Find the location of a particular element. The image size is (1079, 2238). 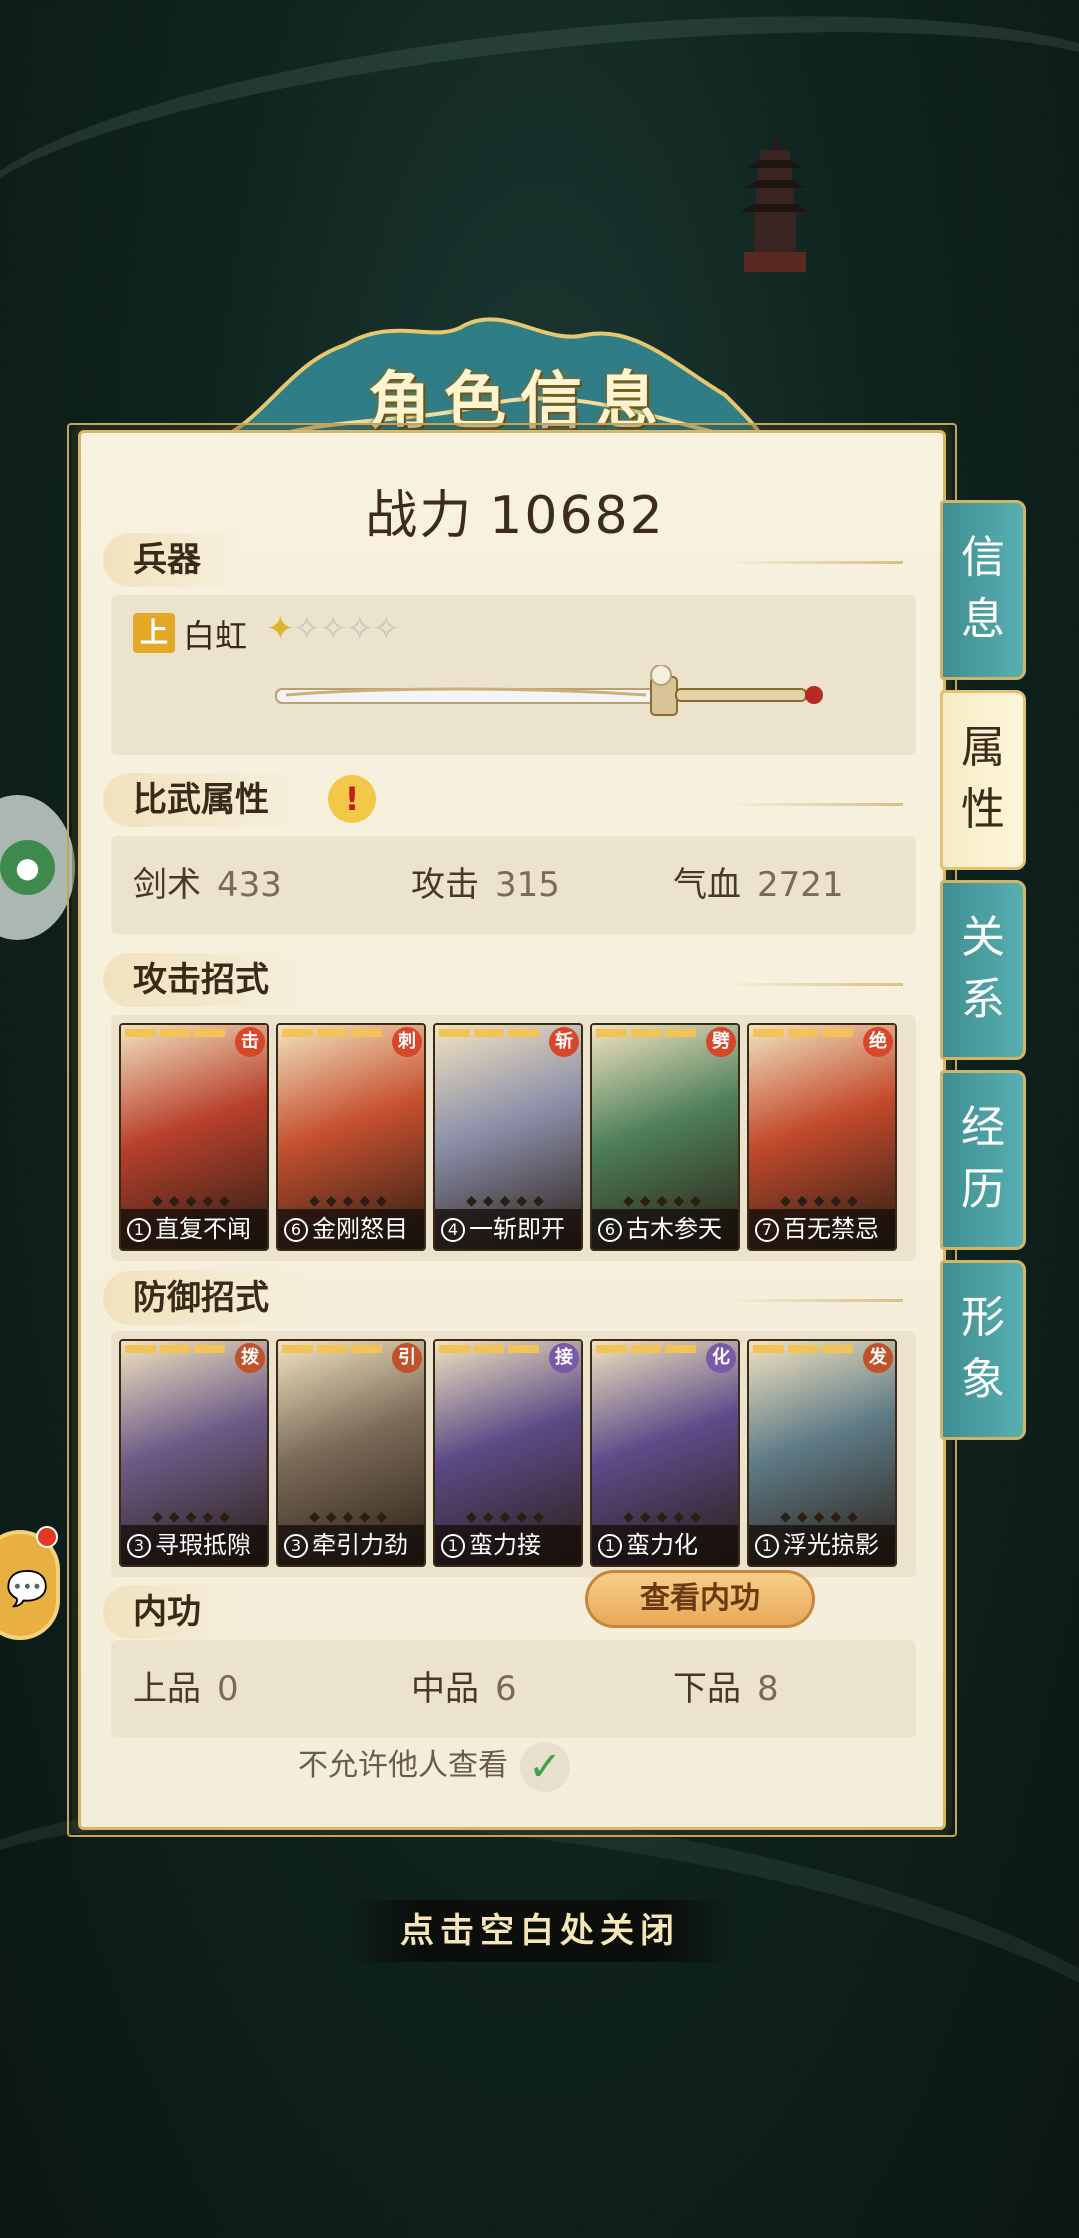

skill-type-badge: 引 is located at coordinates (407, 1358).